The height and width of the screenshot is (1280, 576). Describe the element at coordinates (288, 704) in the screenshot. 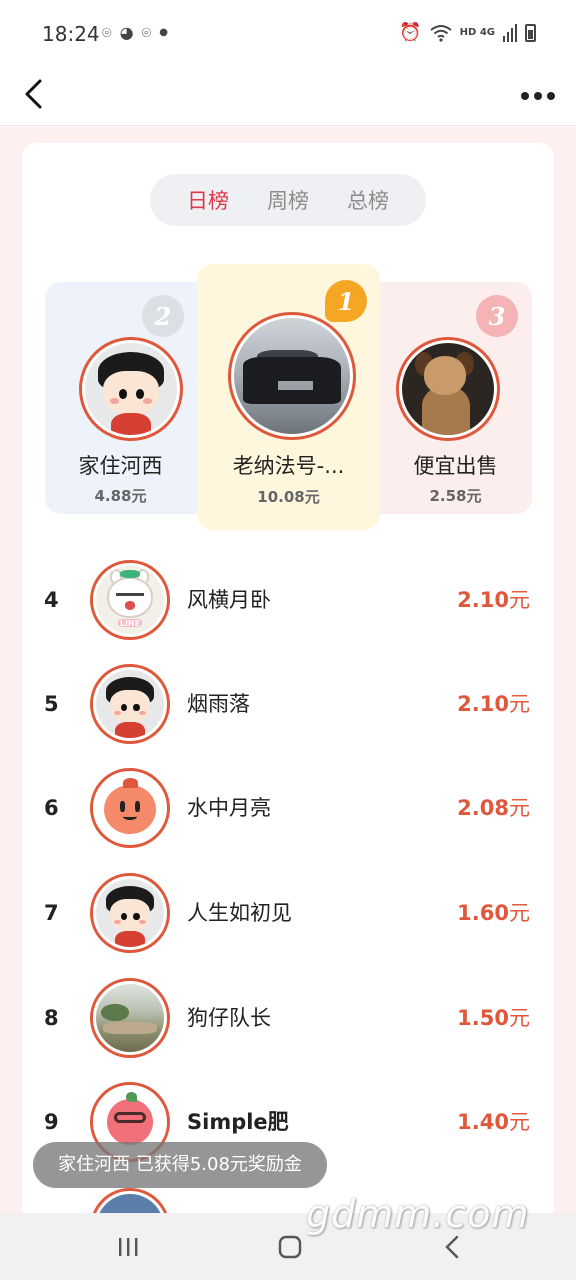

I see `list-item: 5 烟雨落 2.10元` at that location.